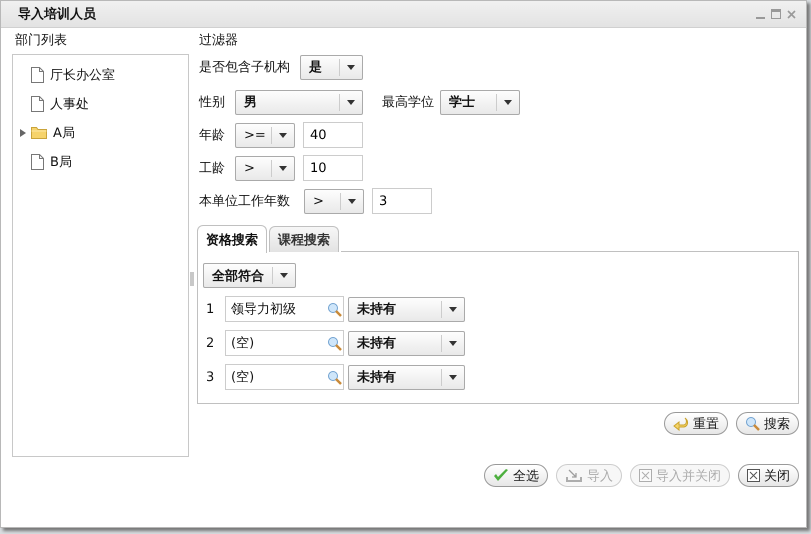  I want to click on degree-dropdown: 学士, so click(480, 102).